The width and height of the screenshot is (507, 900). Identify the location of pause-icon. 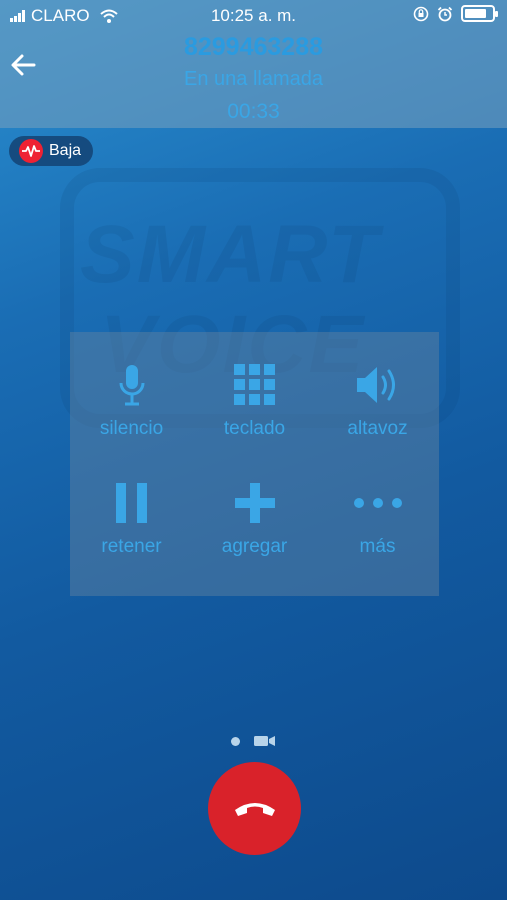
(131, 503).